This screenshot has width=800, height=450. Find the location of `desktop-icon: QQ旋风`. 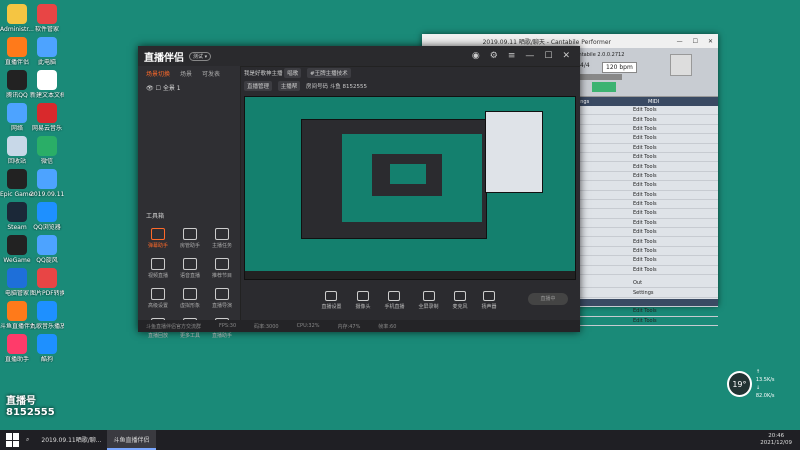

desktop-icon: QQ旋风 is located at coordinates (47, 249).